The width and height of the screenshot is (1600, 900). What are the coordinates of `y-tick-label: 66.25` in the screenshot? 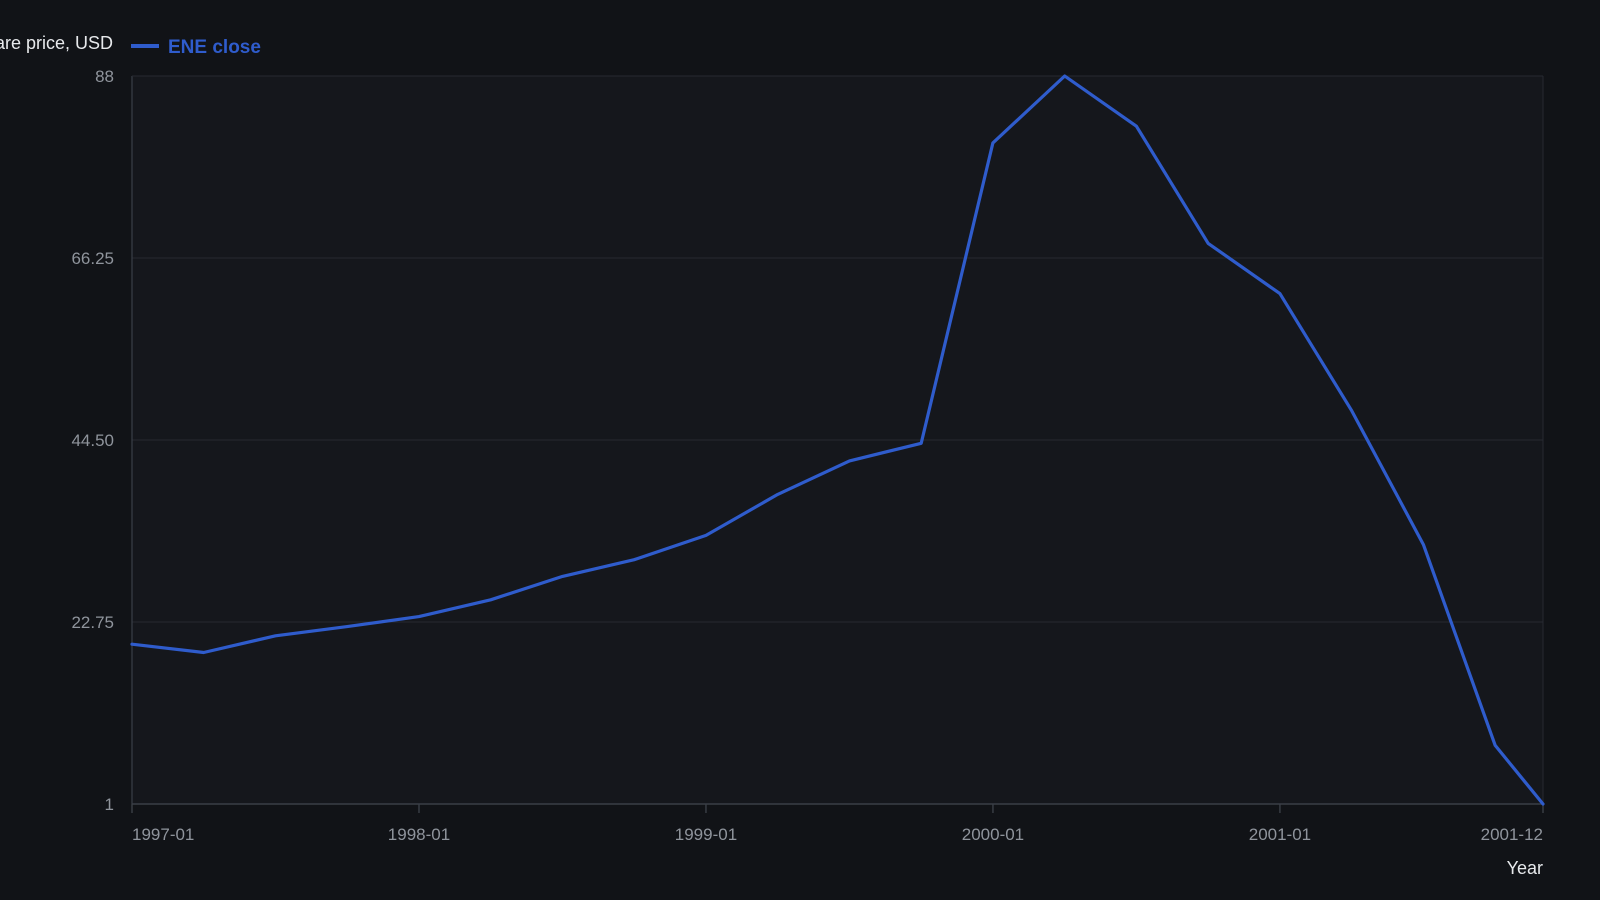 It's located at (92, 258).